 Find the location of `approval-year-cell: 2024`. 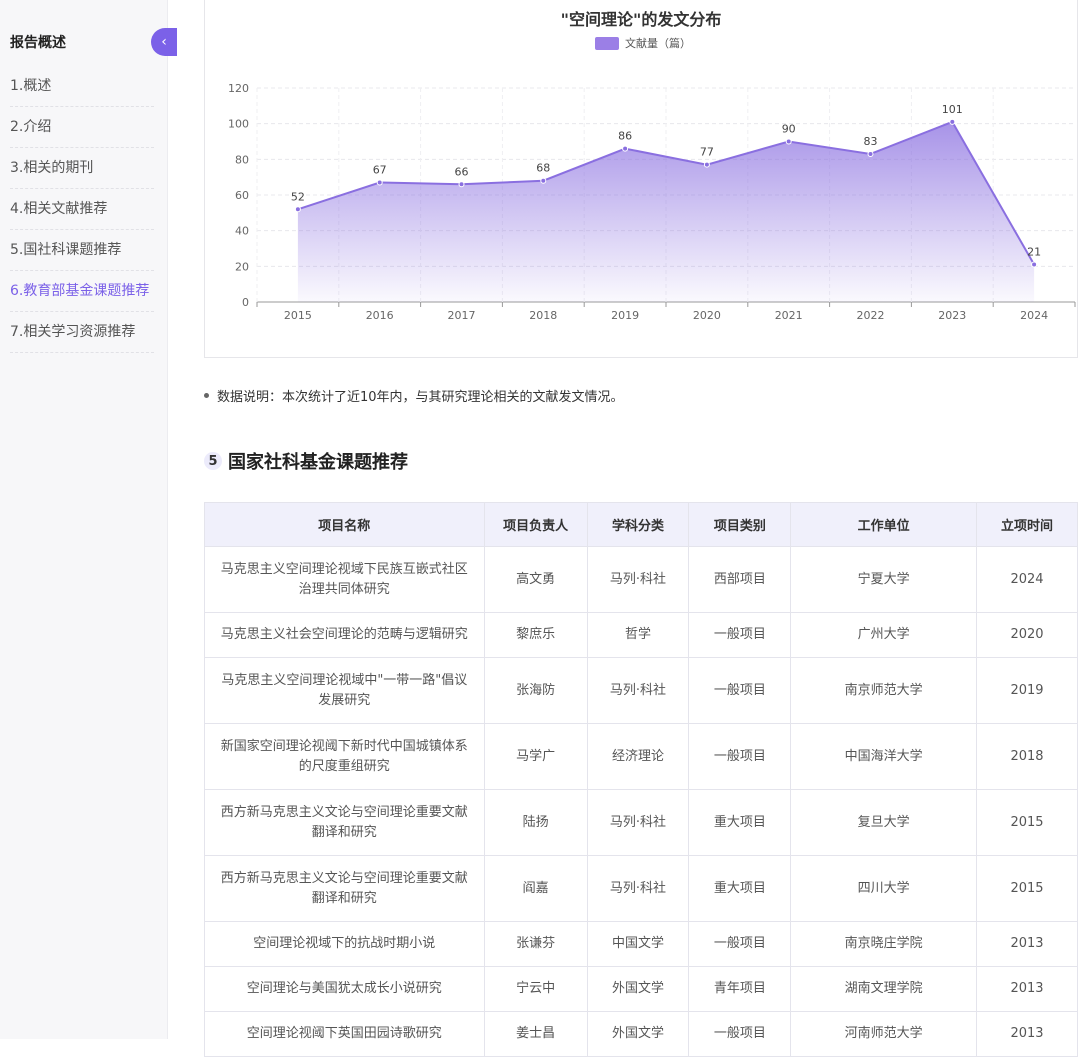

approval-year-cell: 2024 is located at coordinates (1027, 579).